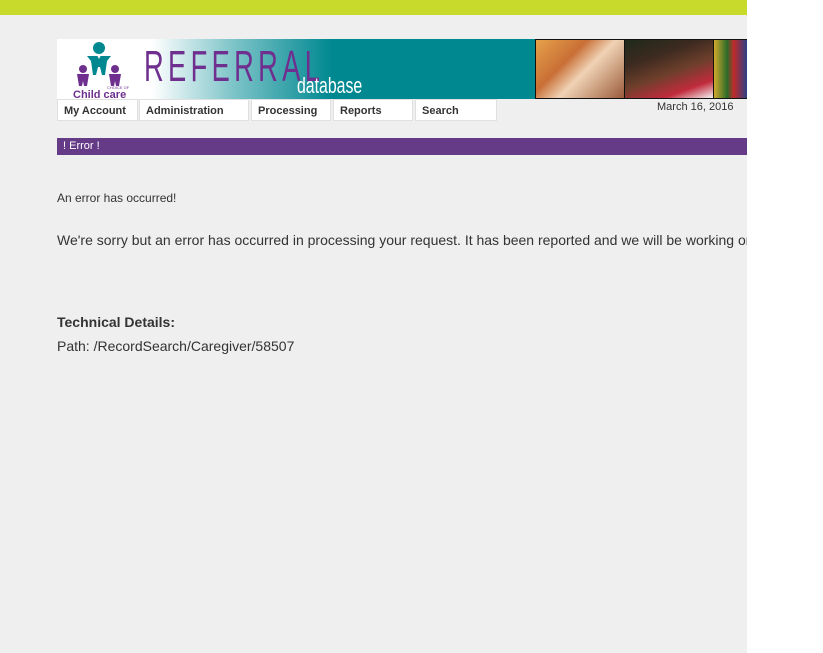 This screenshot has height=653, width=823. I want to click on logo: Child care CHOICE OF, so click(99, 69).